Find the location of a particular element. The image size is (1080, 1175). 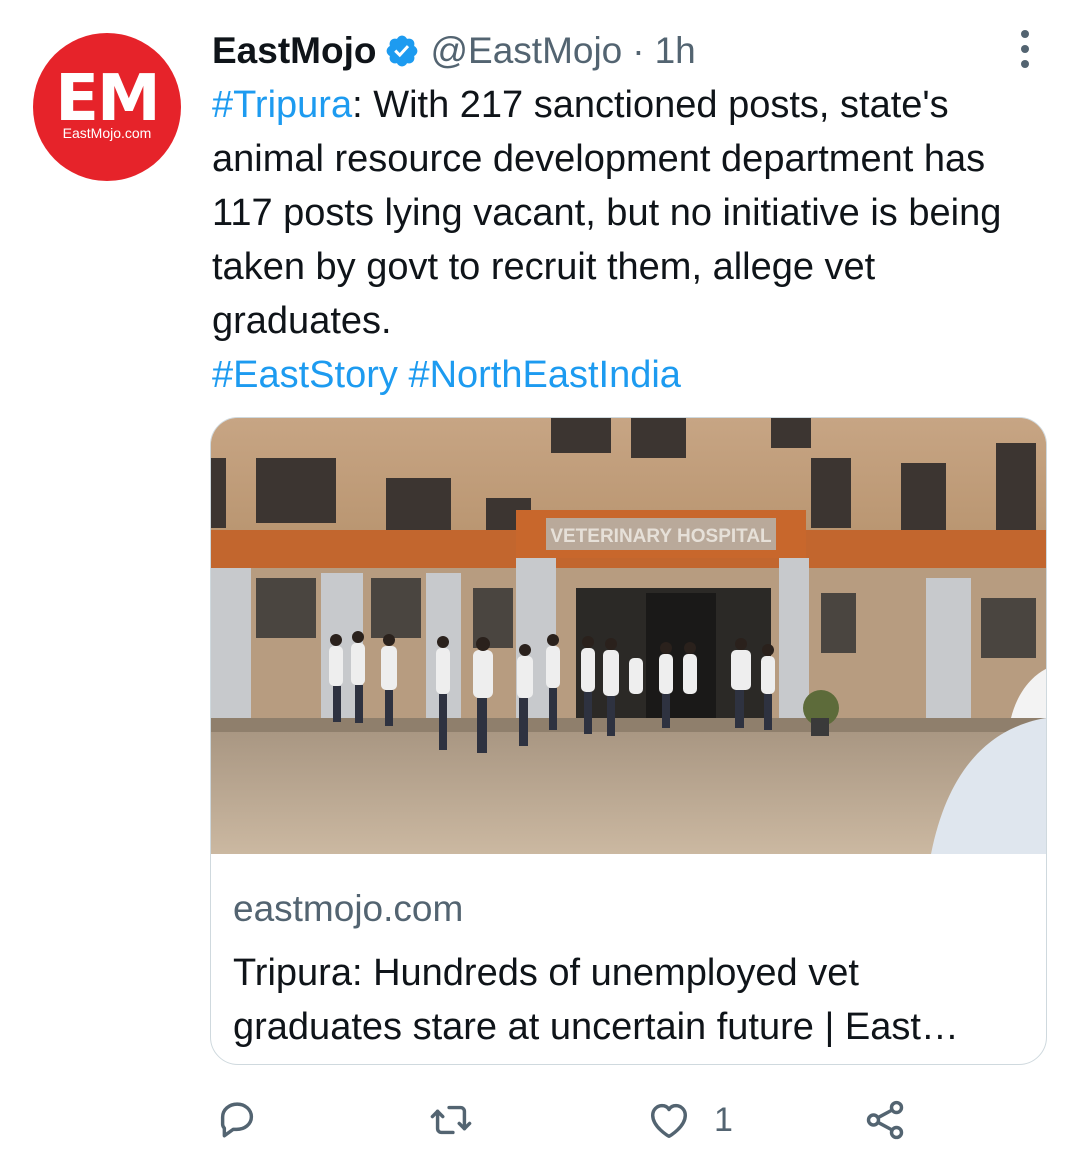

avatar: EM EastMojo.com is located at coordinates (107, 107).